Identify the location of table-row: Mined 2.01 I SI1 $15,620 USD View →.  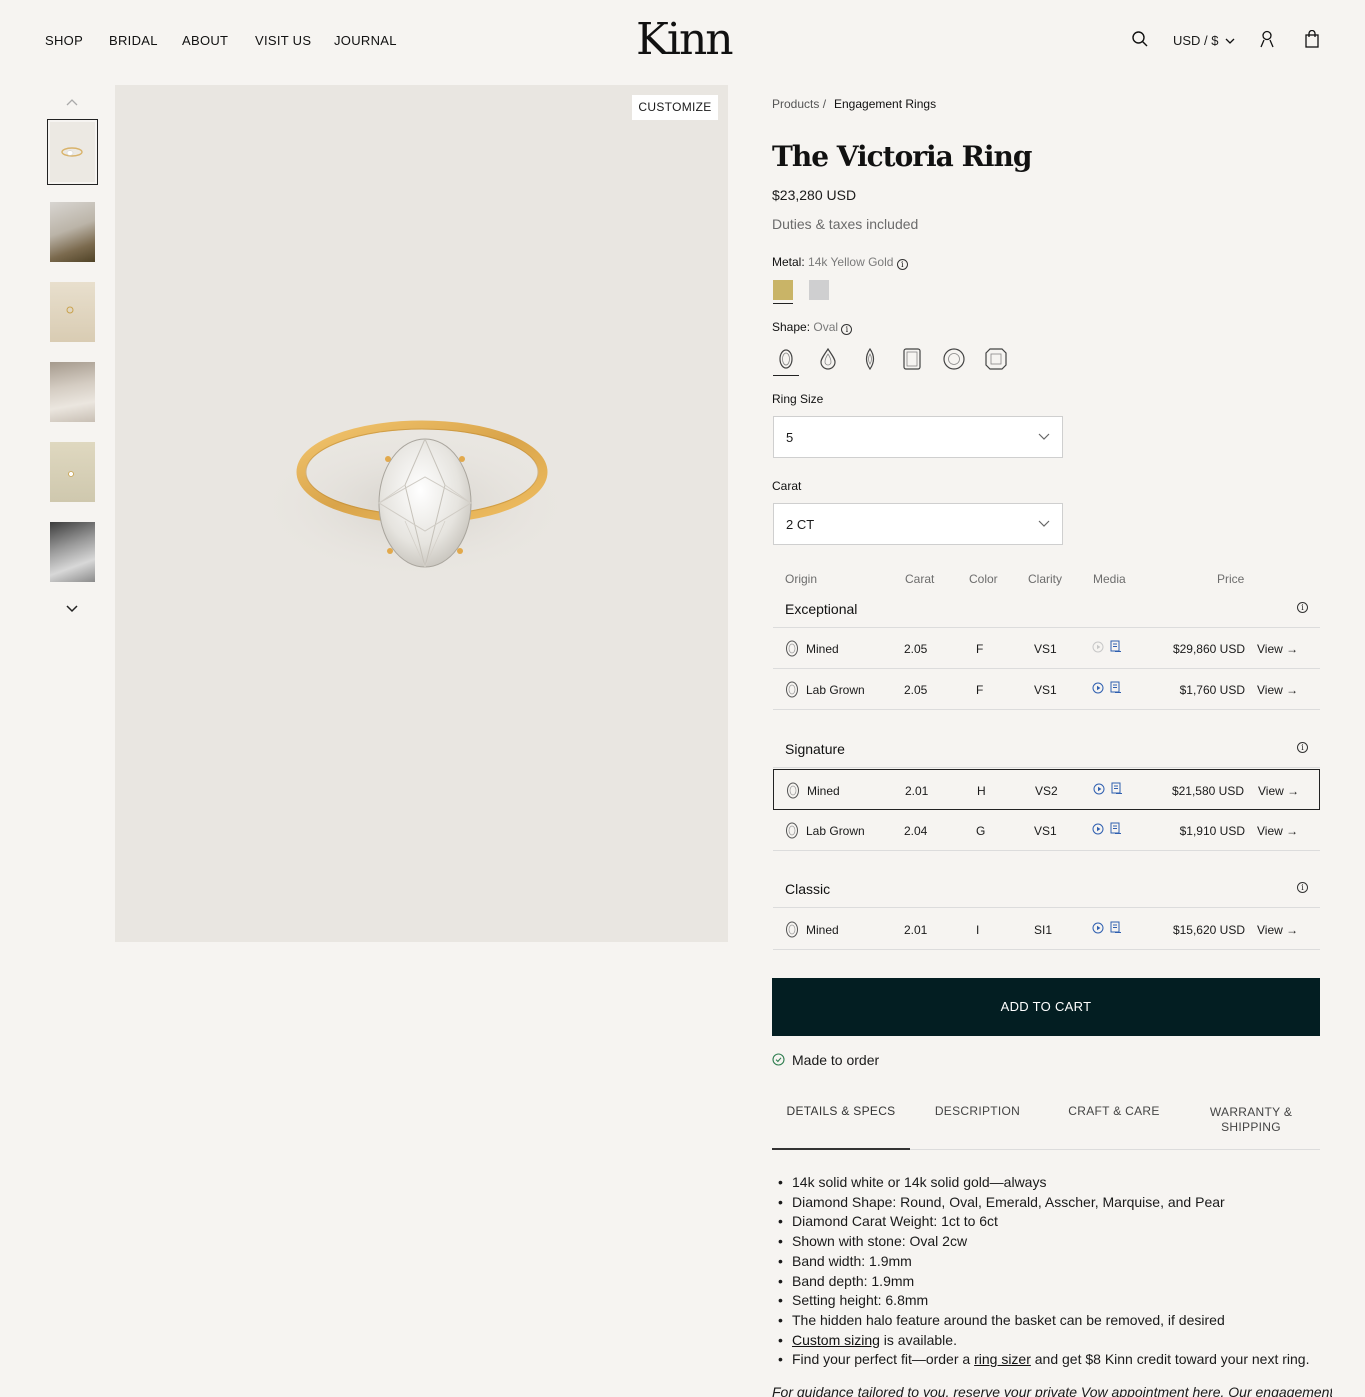
(1046, 929).